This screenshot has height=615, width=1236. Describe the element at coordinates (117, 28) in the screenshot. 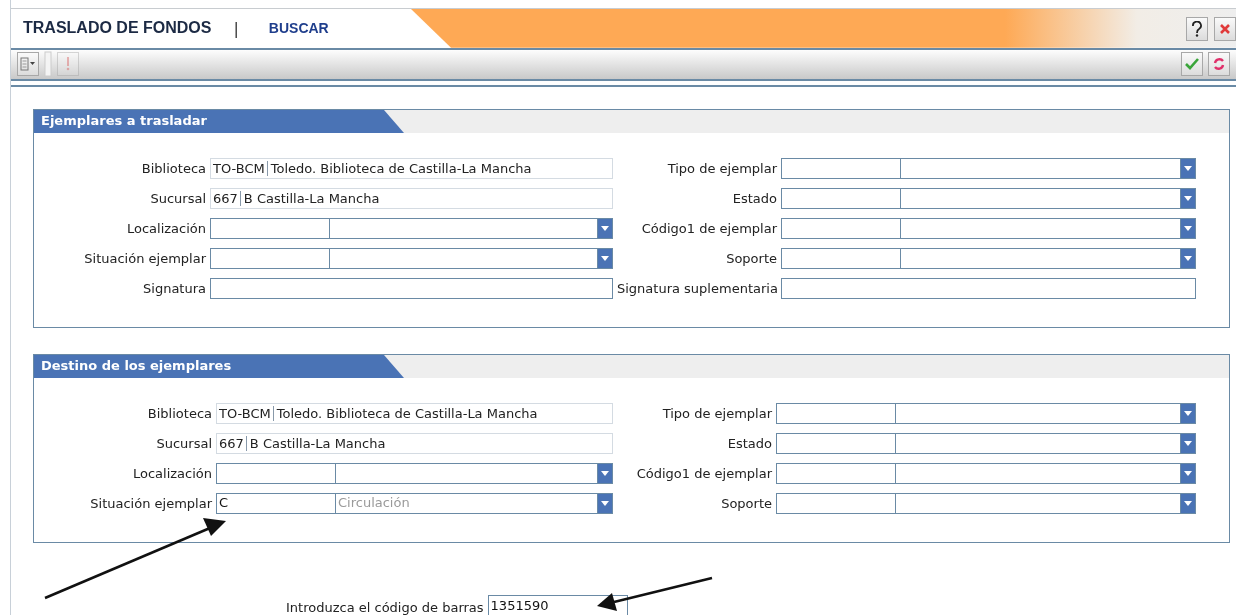

I see `page-title: TRASLADO DE FONDOS` at that location.